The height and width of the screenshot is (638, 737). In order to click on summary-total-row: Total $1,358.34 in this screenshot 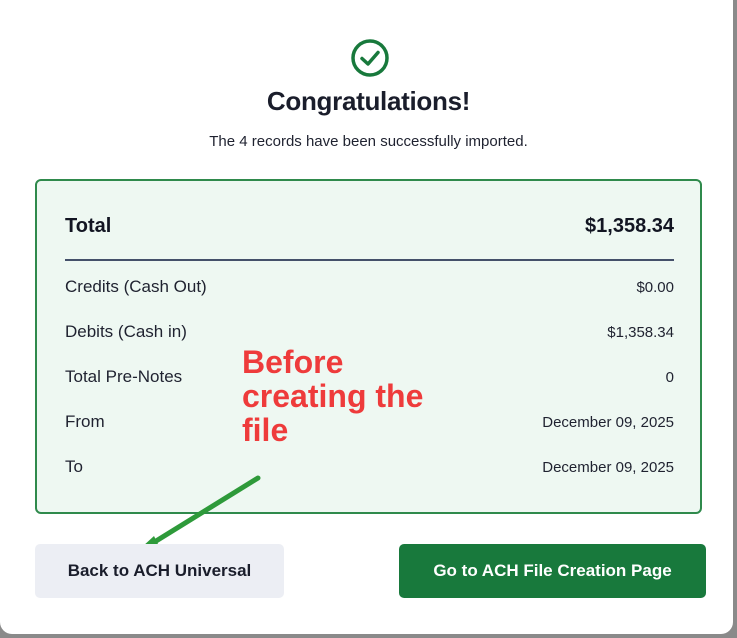, I will do `click(369, 226)`.